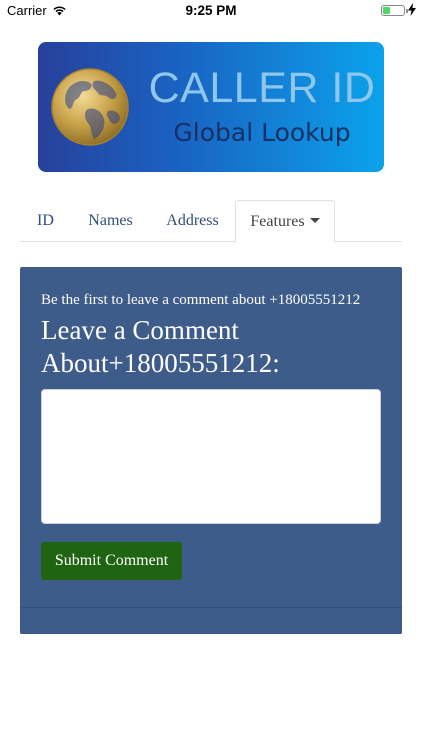 This screenshot has height=750, width=422. I want to click on submit-comment-button: Submit Comment, so click(111, 561).